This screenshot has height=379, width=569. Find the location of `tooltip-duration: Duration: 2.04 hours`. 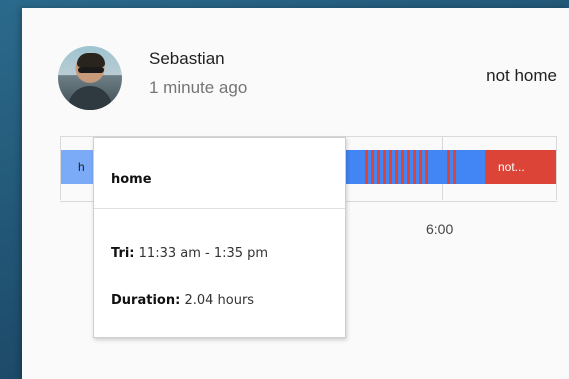

tooltip-duration: Duration: 2.04 hours is located at coordinates (182, 300).